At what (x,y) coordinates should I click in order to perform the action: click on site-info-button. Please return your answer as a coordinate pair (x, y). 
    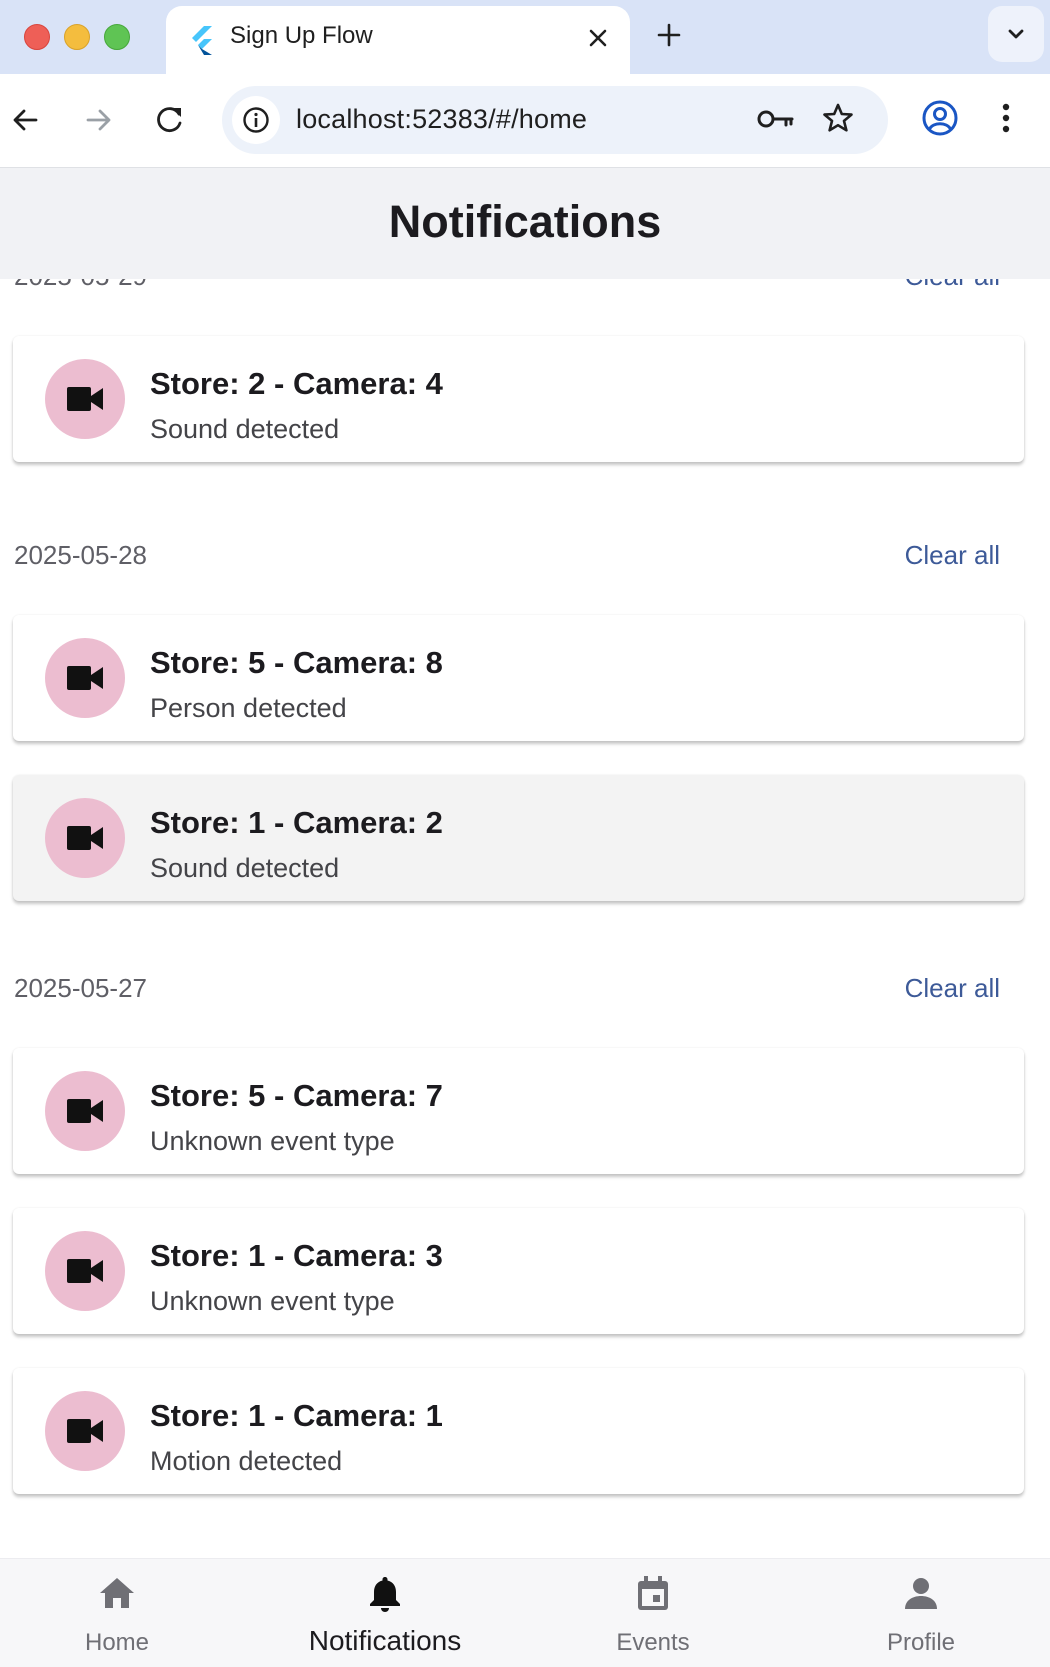
    Looking at the image, I should click on (256, 120).